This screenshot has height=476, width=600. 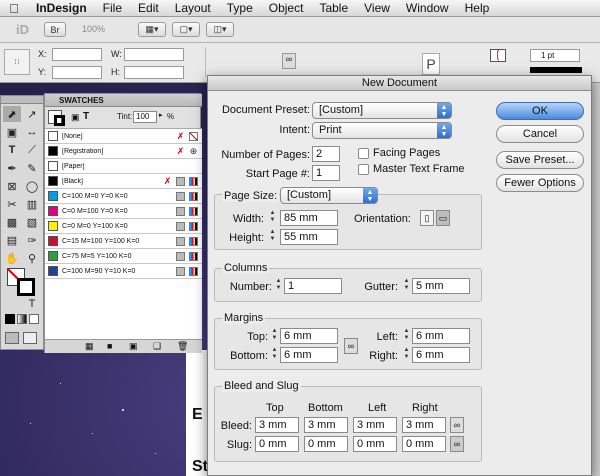 What do you see at coordinates (286, 8) in the screenshot?
I see `menu-object: Object` at bounding box center [286, 8].